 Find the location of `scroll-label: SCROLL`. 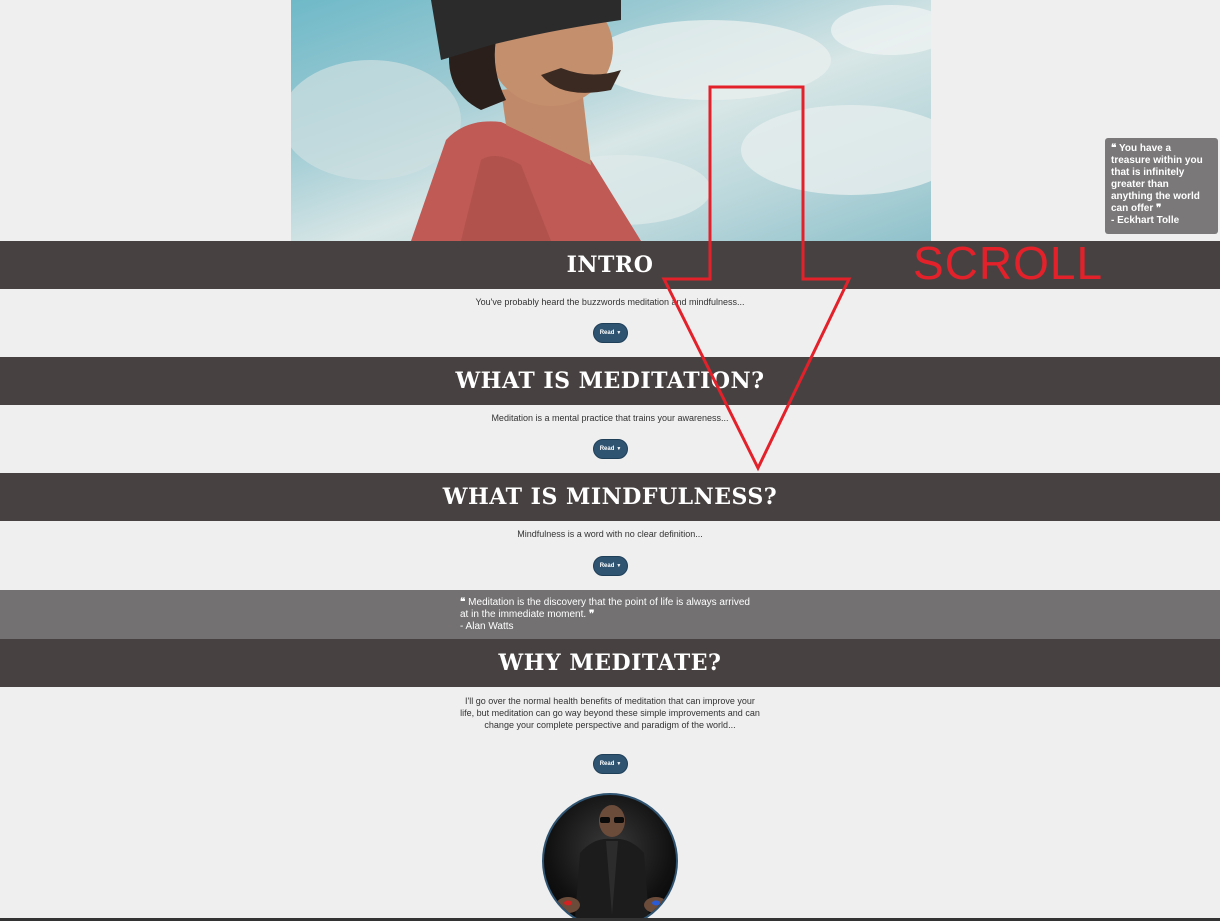

scroll-label: SCROLL is located at coordinates (1008, 263).